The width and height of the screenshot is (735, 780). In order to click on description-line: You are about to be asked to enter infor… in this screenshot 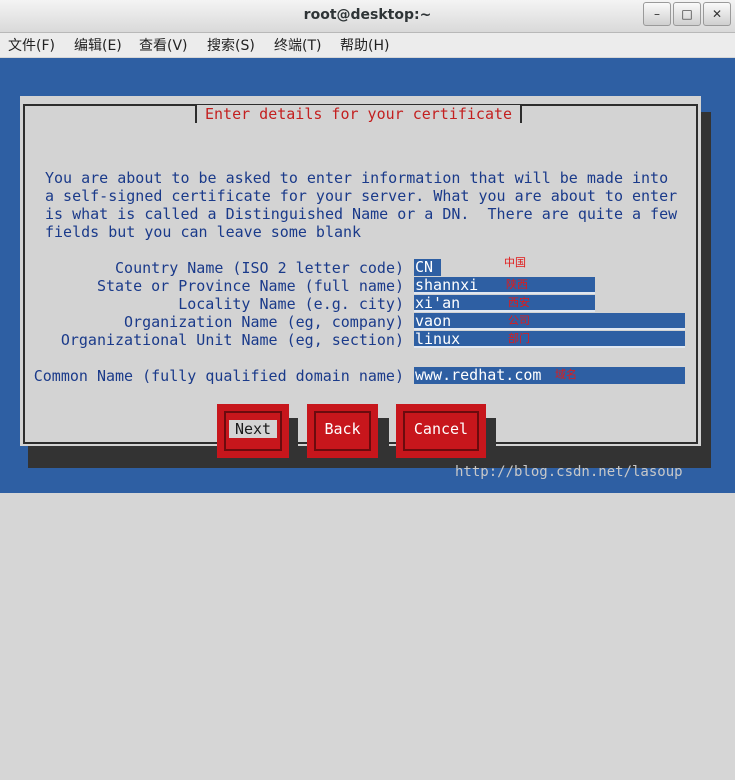, I will do `click(357, 178)`.